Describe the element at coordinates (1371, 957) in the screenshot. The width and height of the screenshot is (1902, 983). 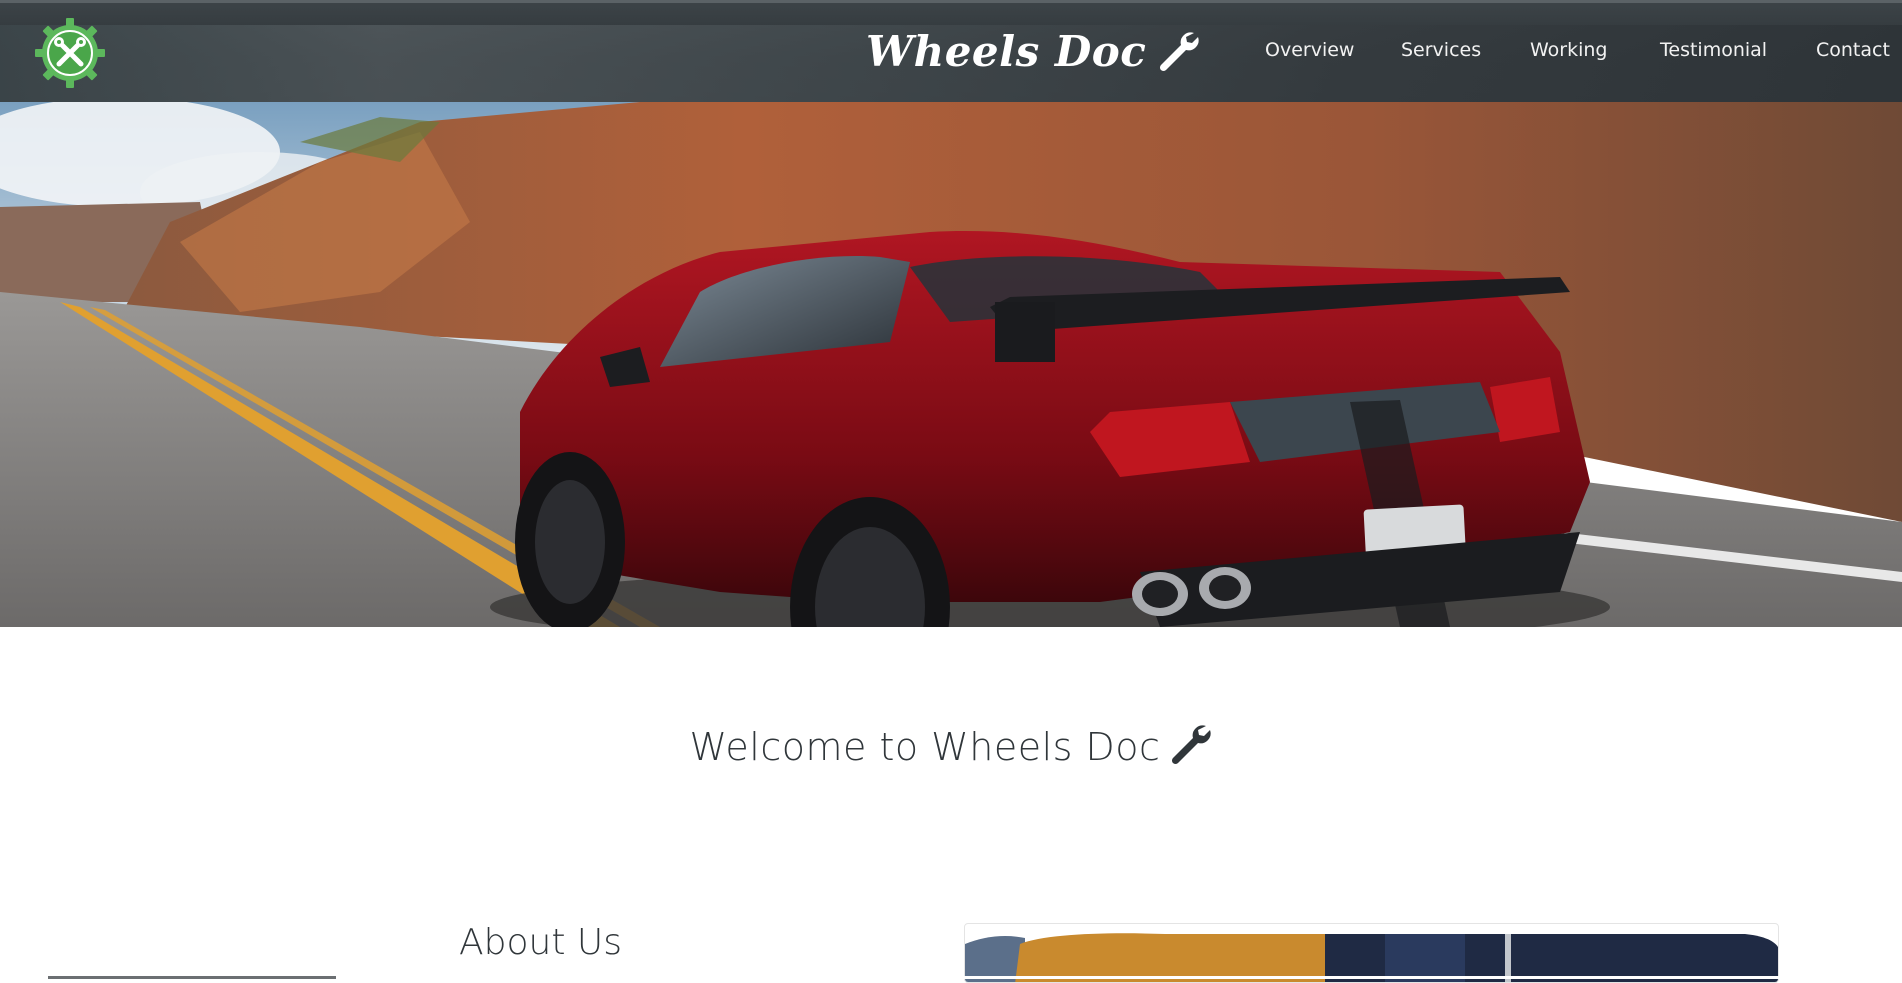
I see `mechanic-photo` at that location.